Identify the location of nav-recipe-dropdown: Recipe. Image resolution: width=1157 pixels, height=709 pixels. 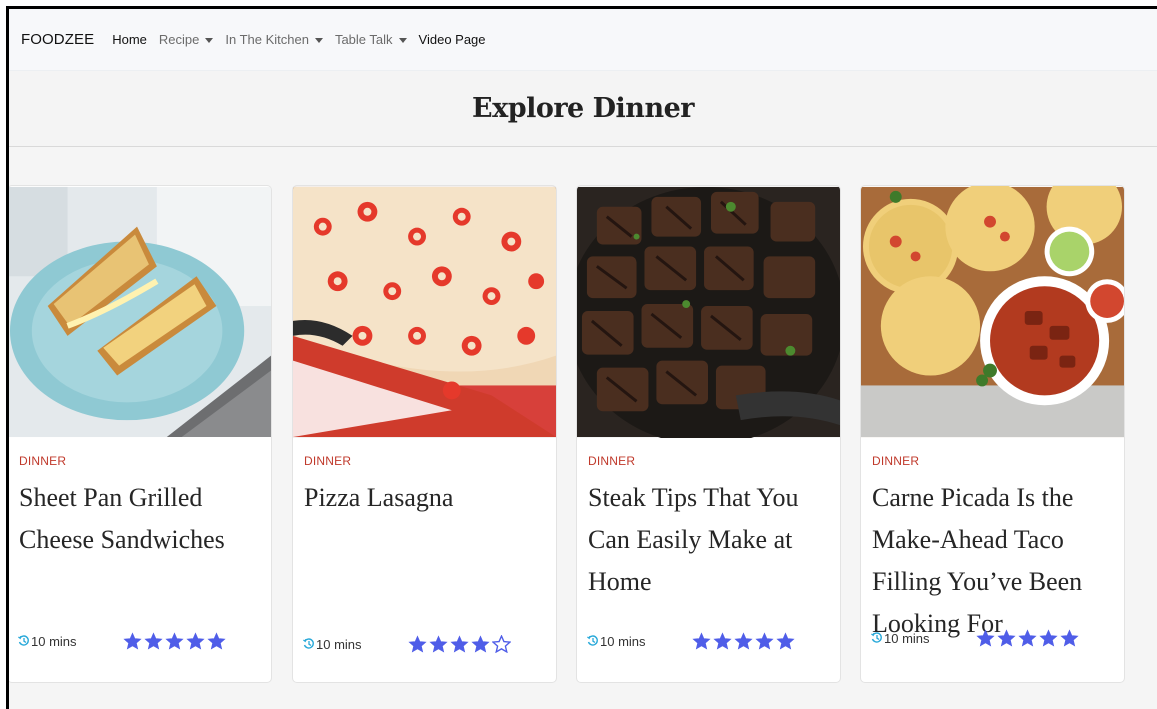
(186, 39).